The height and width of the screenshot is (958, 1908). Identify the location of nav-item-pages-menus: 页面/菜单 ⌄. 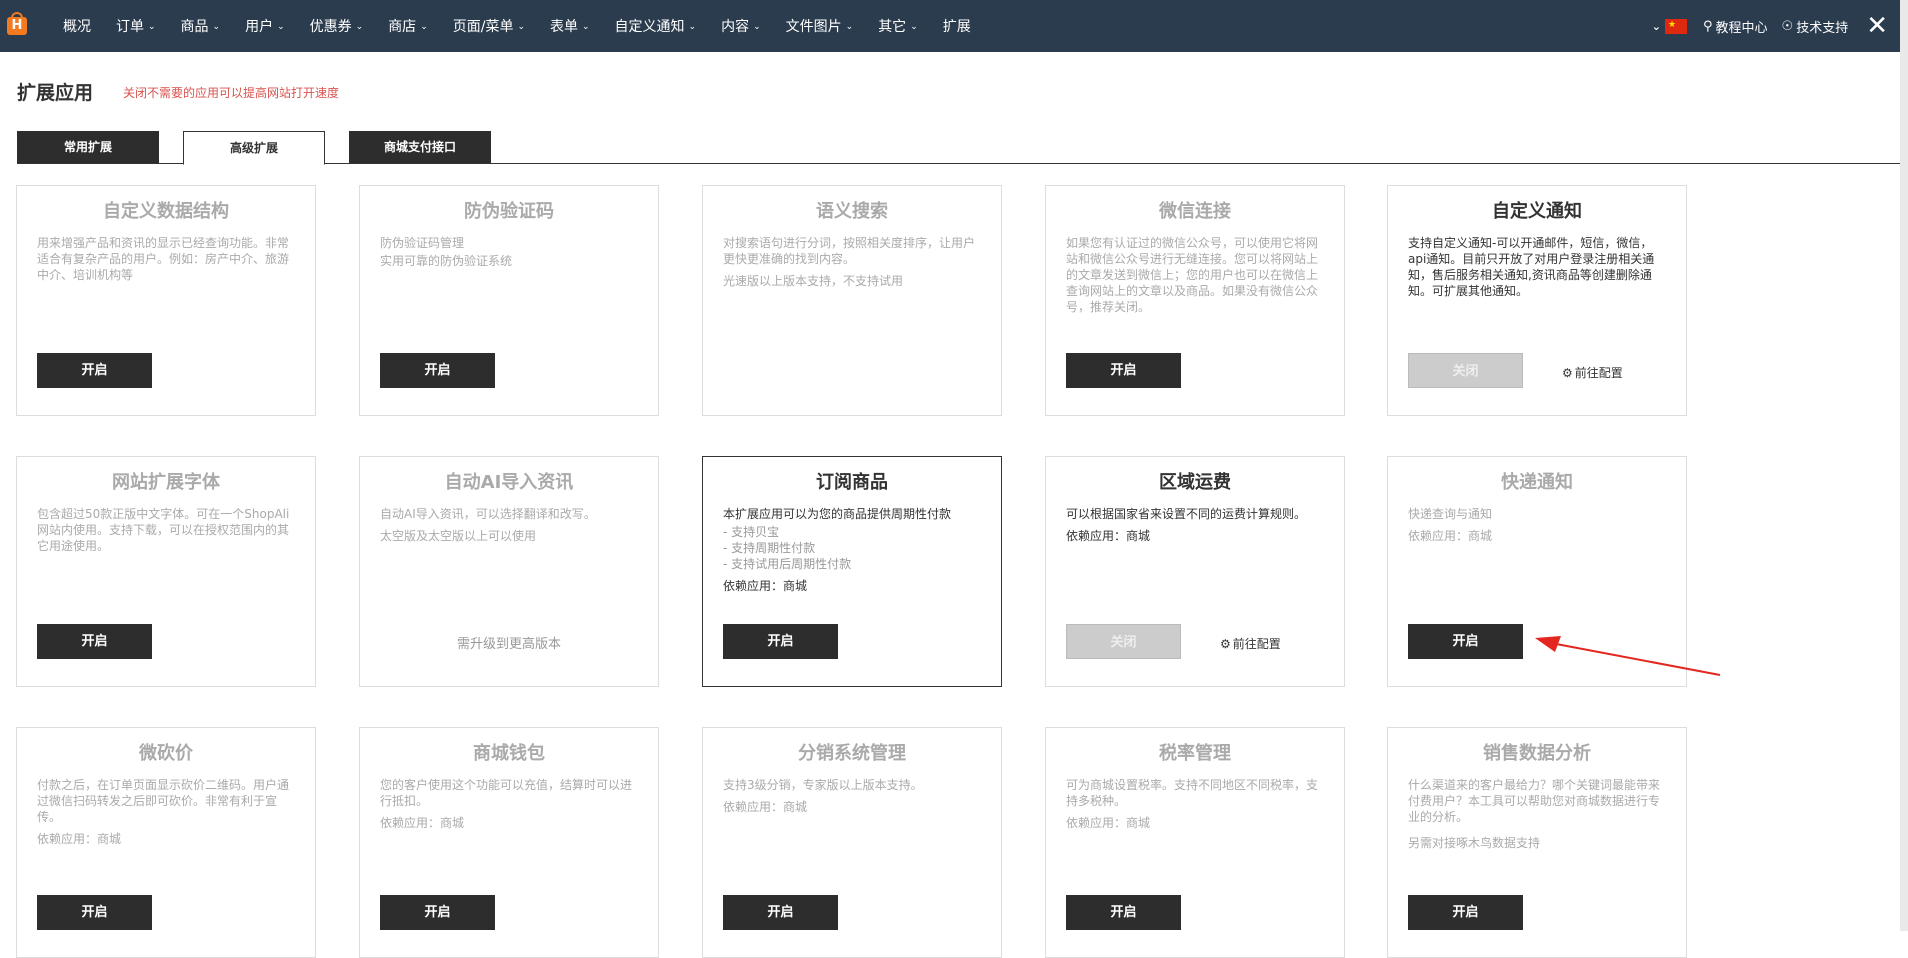
(488, 26).